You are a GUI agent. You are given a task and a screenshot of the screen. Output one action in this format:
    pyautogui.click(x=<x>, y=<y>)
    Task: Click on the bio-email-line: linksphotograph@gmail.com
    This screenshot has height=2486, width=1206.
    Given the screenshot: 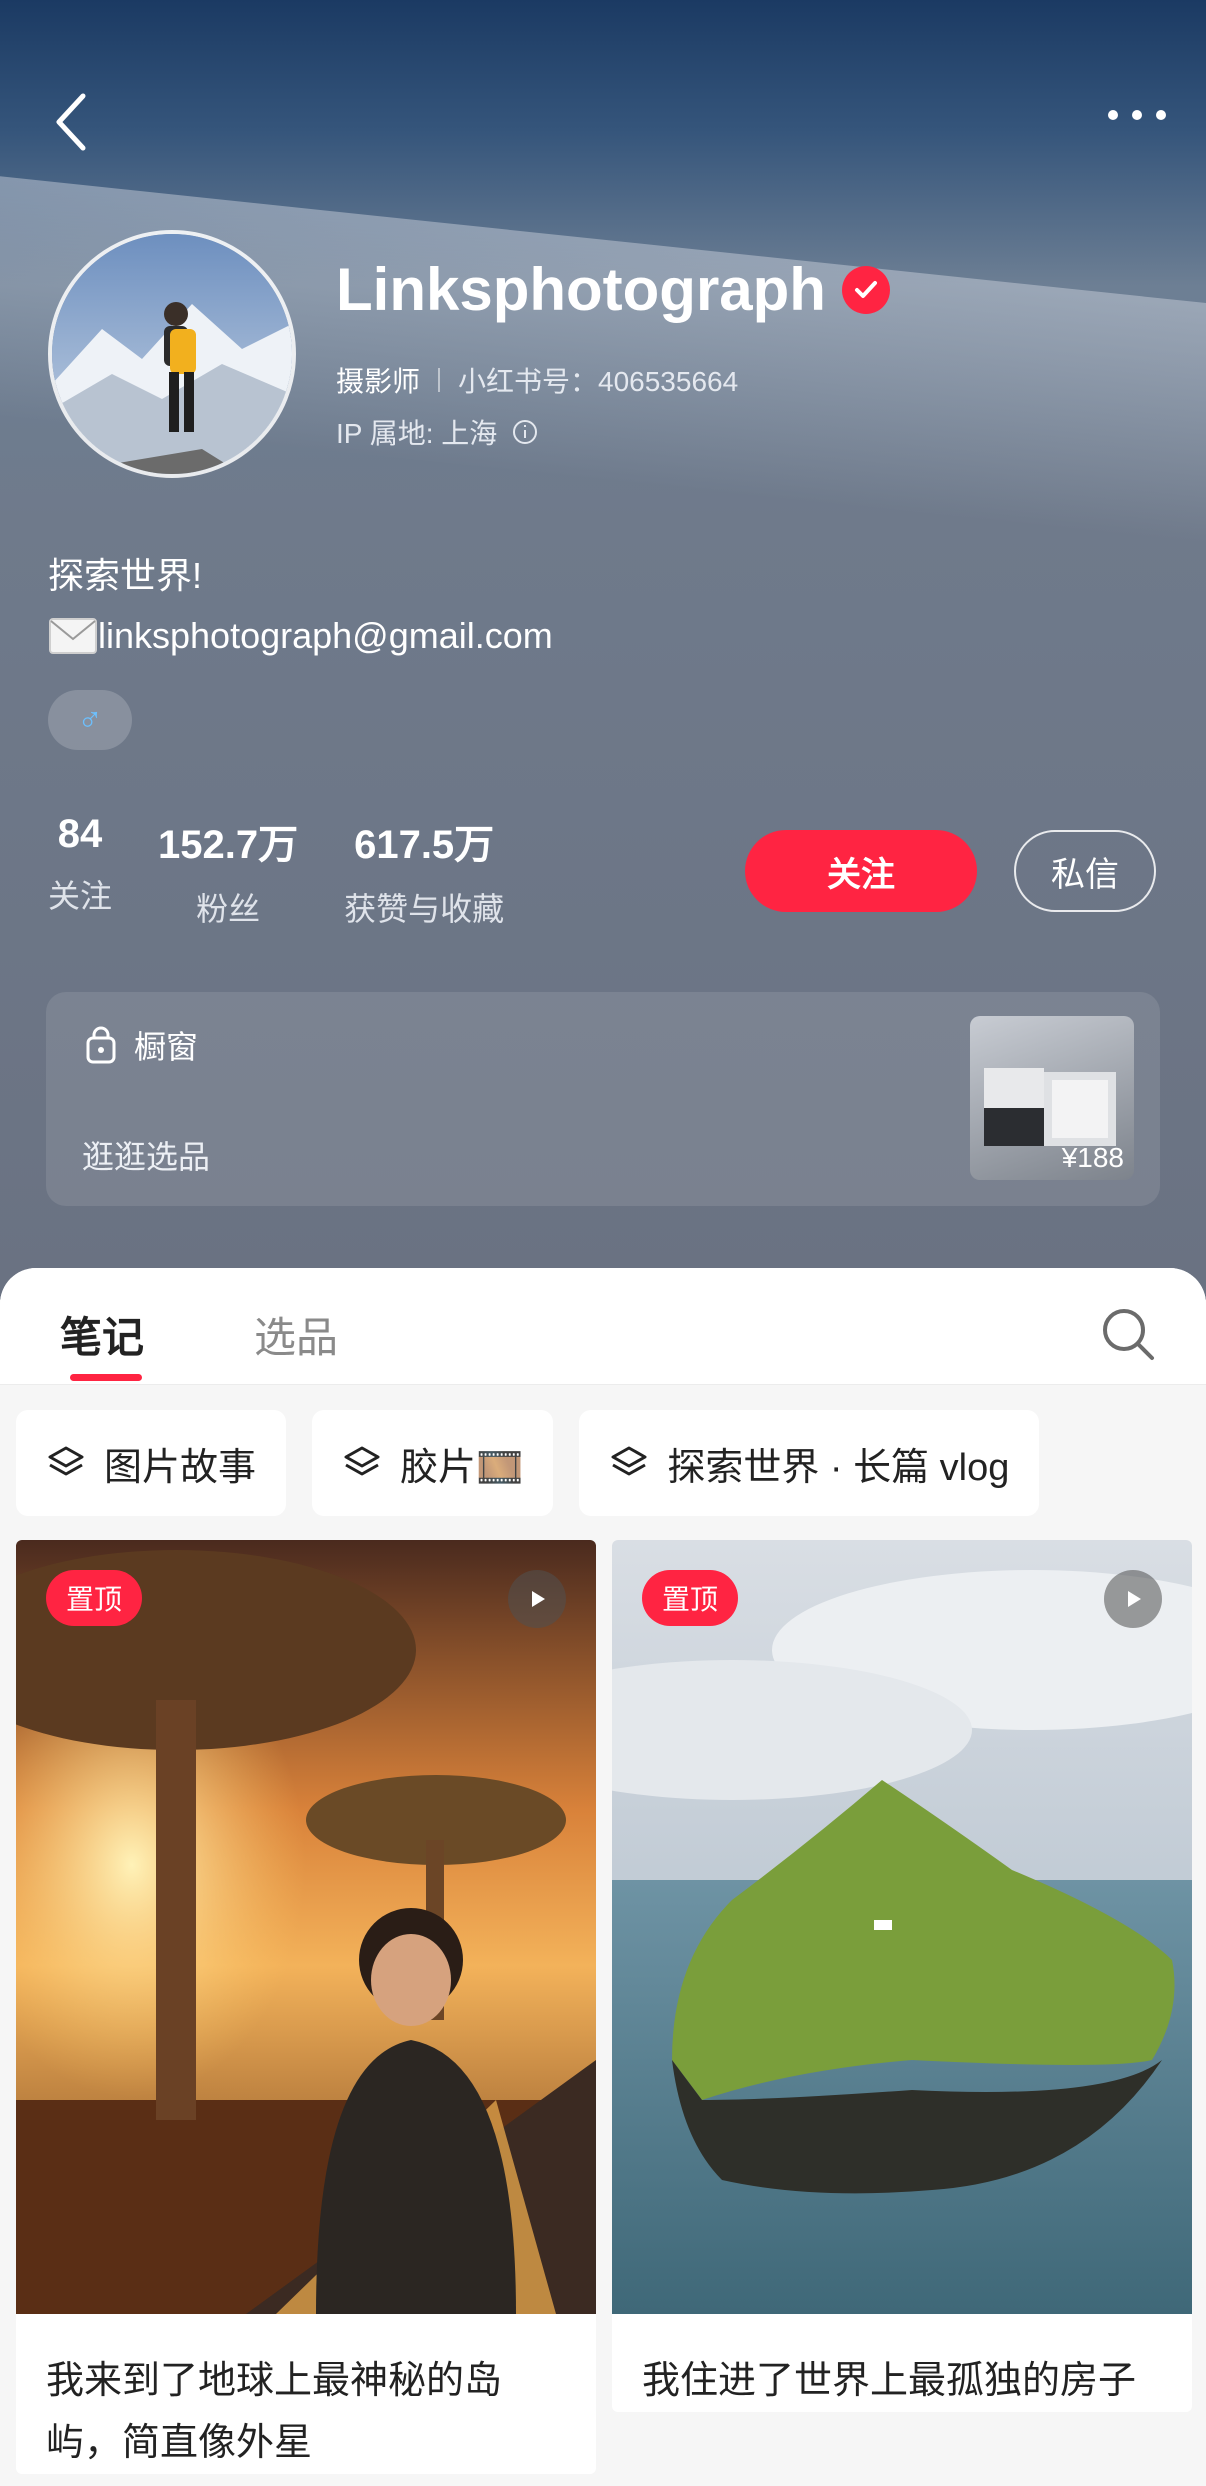 What is the action you would take?
    pyautogui.click(x=300, y=636)
    